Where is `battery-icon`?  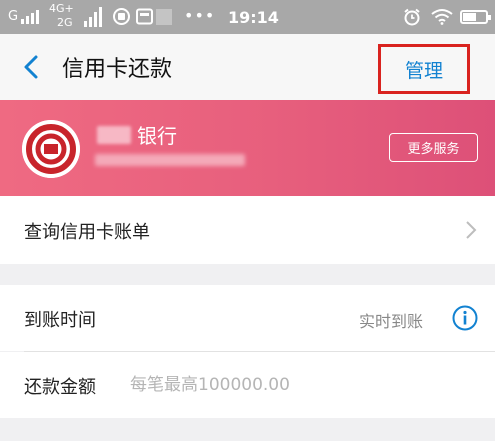
battery-icon is located at coordinates (475, 17).